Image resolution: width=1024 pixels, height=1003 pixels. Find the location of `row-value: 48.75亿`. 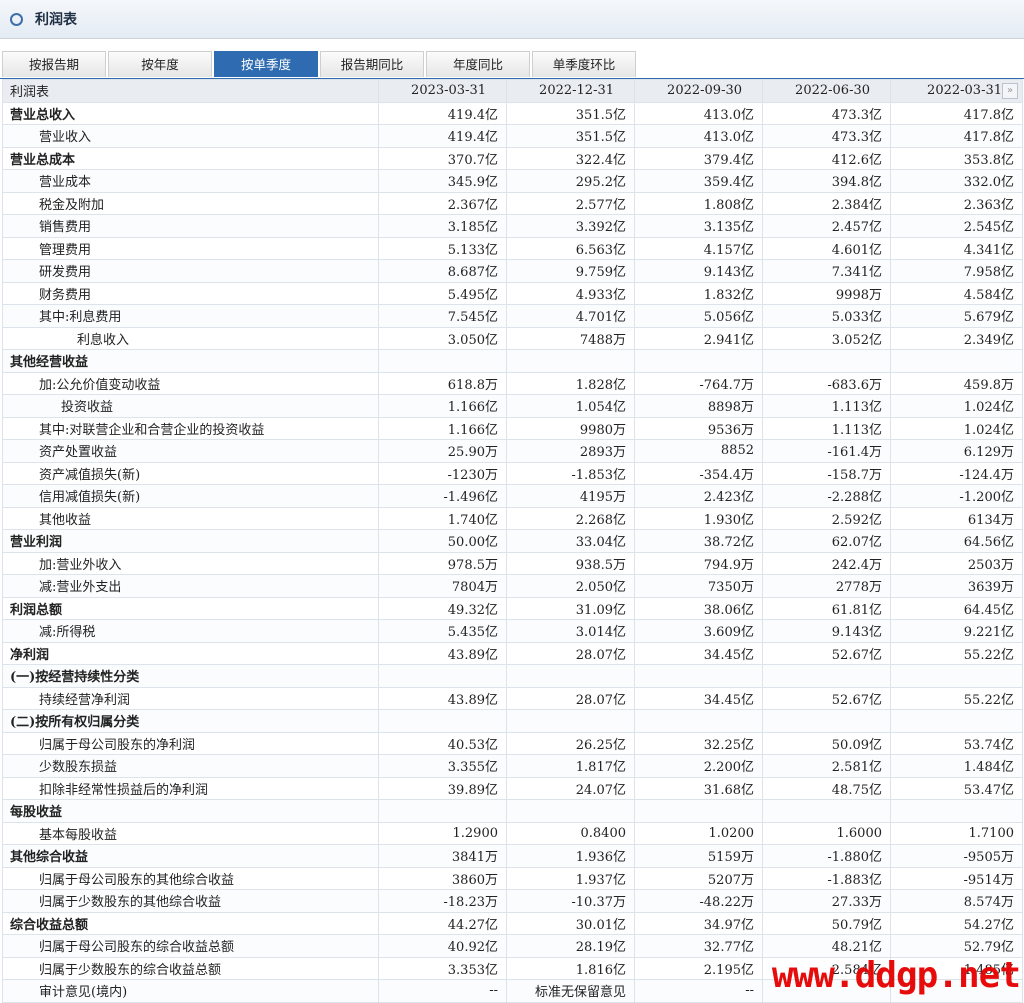

row-value: 48.75亿 is located at coordinates (826, 788).